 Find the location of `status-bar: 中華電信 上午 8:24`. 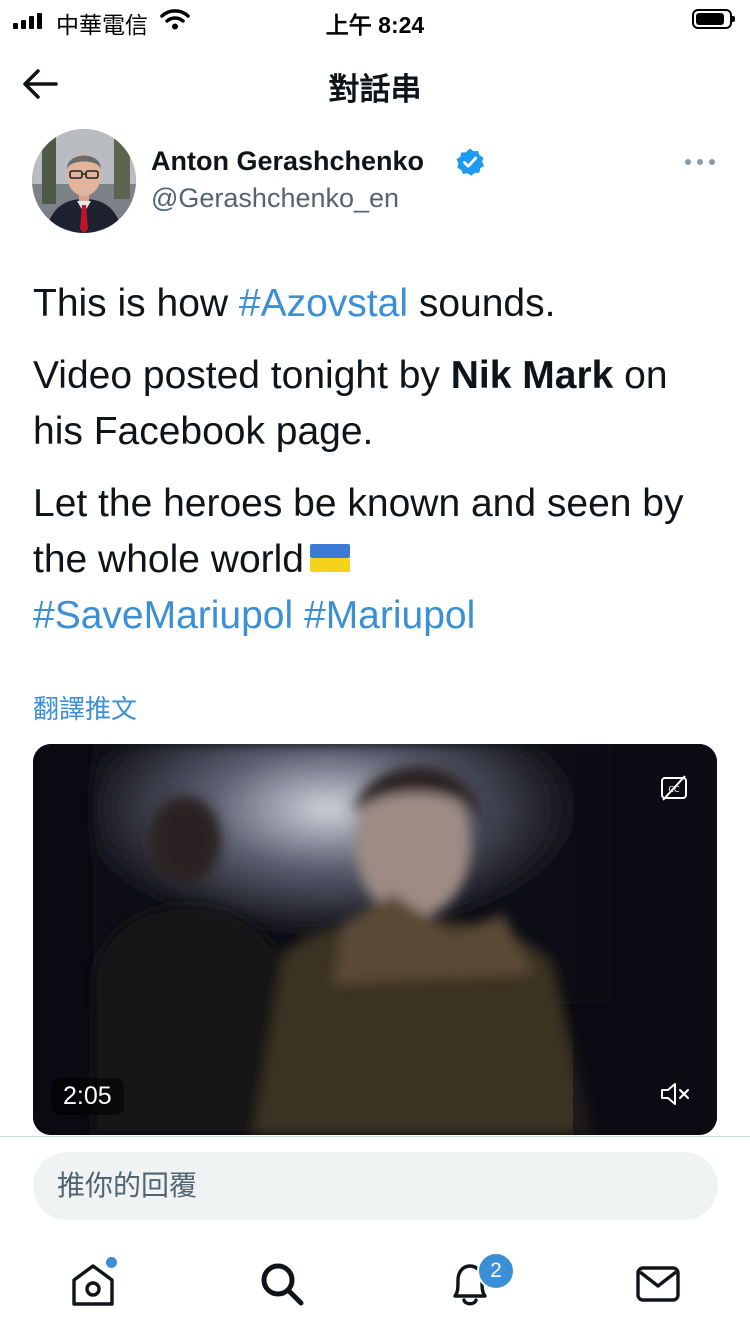

status-bar: 中華電信 上午 8:24 is located at coordinates (375, 20).